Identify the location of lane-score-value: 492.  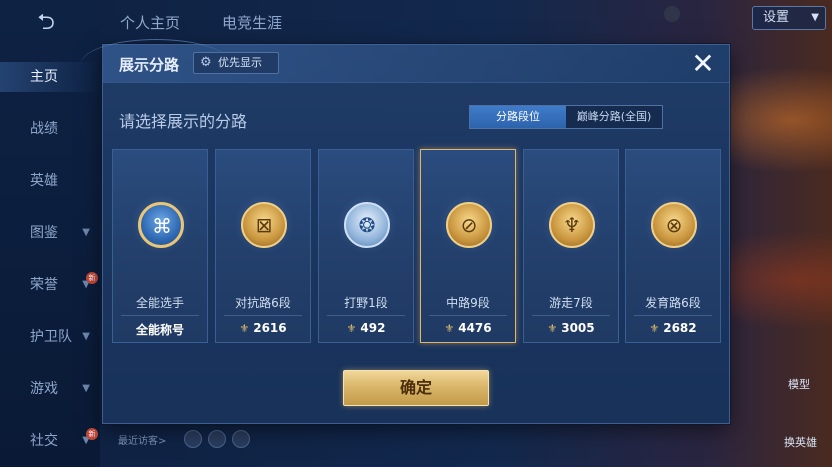
(373, 328).